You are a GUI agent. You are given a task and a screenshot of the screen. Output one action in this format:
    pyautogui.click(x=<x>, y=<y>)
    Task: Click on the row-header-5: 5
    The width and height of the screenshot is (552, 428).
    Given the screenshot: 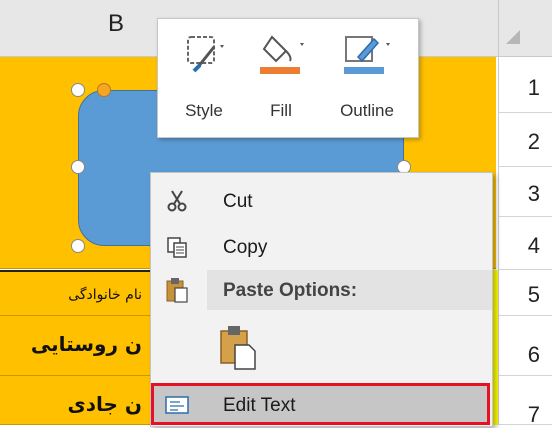 What is the action you would take?
    pyautogui.click(x=525, y=293)
    